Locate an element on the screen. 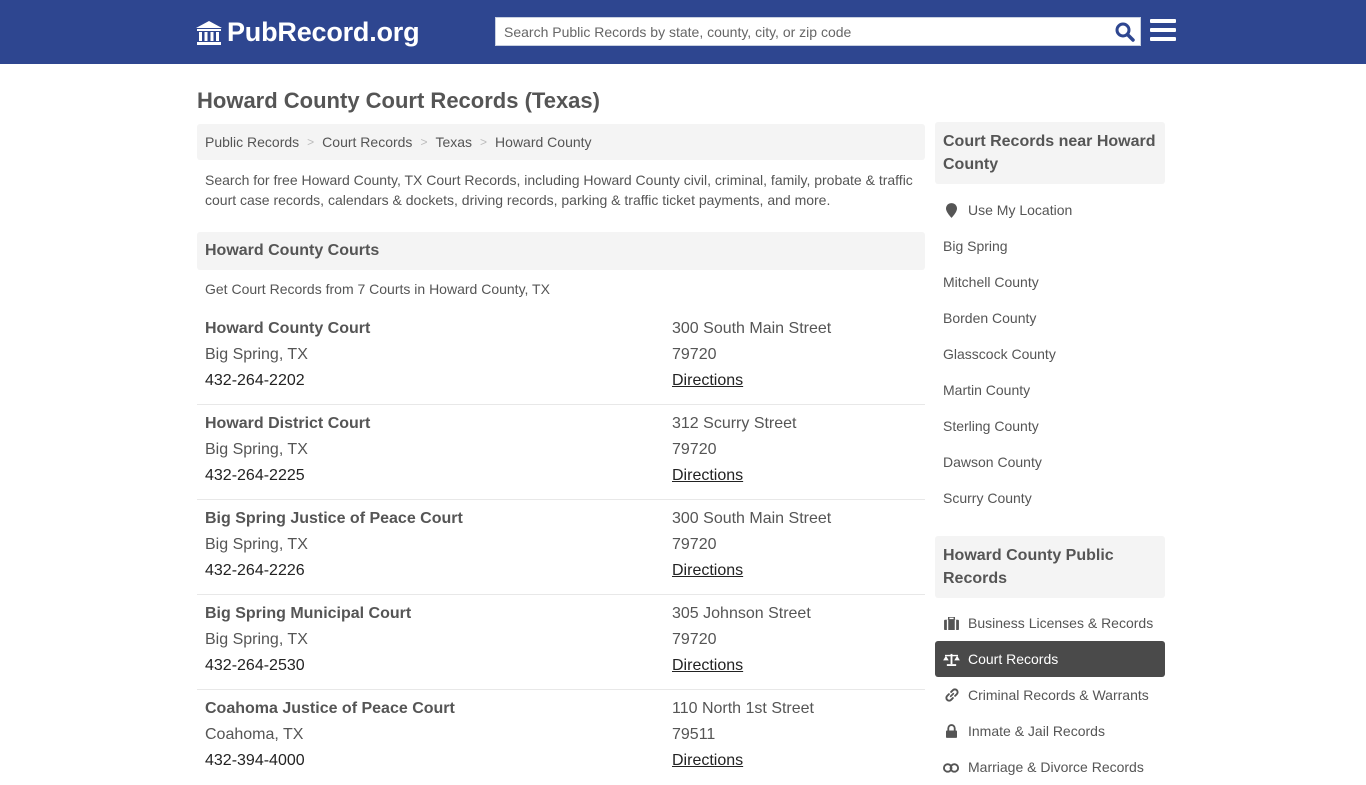 This screenshot has width=1366, height=785. breadcrumb-court-records: Court Records is located at coordinates (367, 142).